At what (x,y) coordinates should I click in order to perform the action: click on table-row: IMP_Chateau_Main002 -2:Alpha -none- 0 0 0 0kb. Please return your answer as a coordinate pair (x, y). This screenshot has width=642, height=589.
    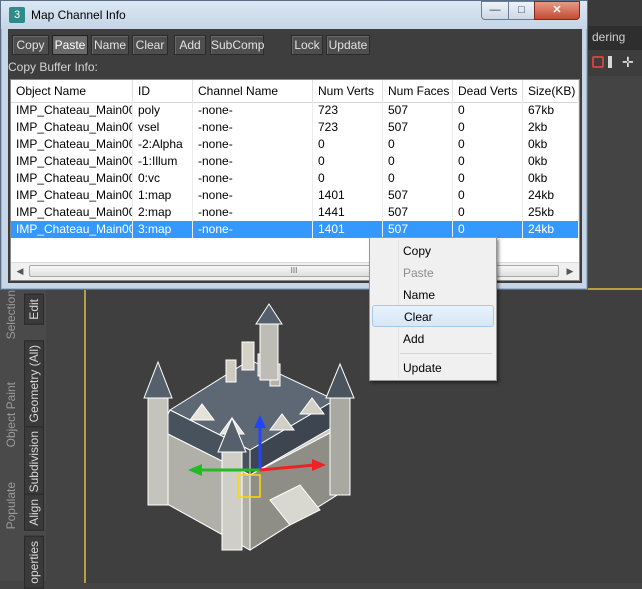
    Looking at the image, I should click on (295, 144).